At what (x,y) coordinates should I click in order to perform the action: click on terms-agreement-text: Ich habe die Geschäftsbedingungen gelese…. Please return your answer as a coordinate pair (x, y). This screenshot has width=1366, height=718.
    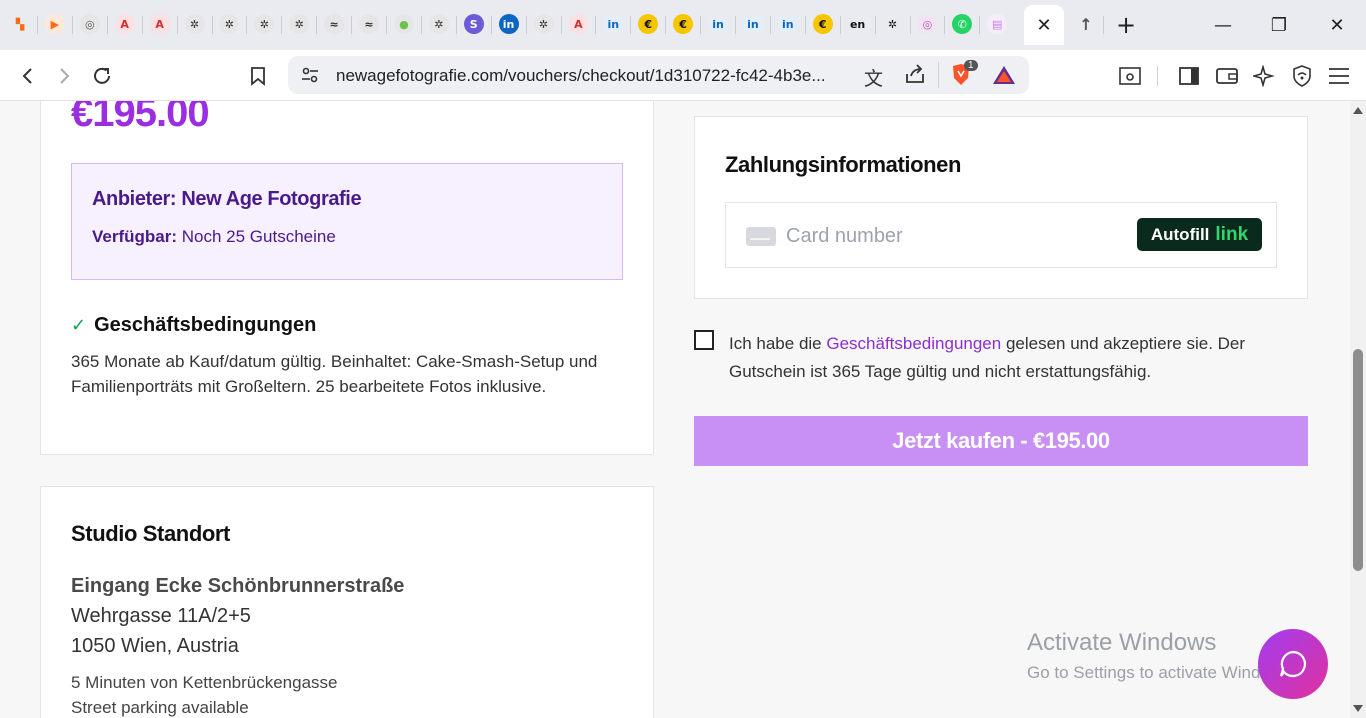
    Looking at the image, I should click on (1024, 358).